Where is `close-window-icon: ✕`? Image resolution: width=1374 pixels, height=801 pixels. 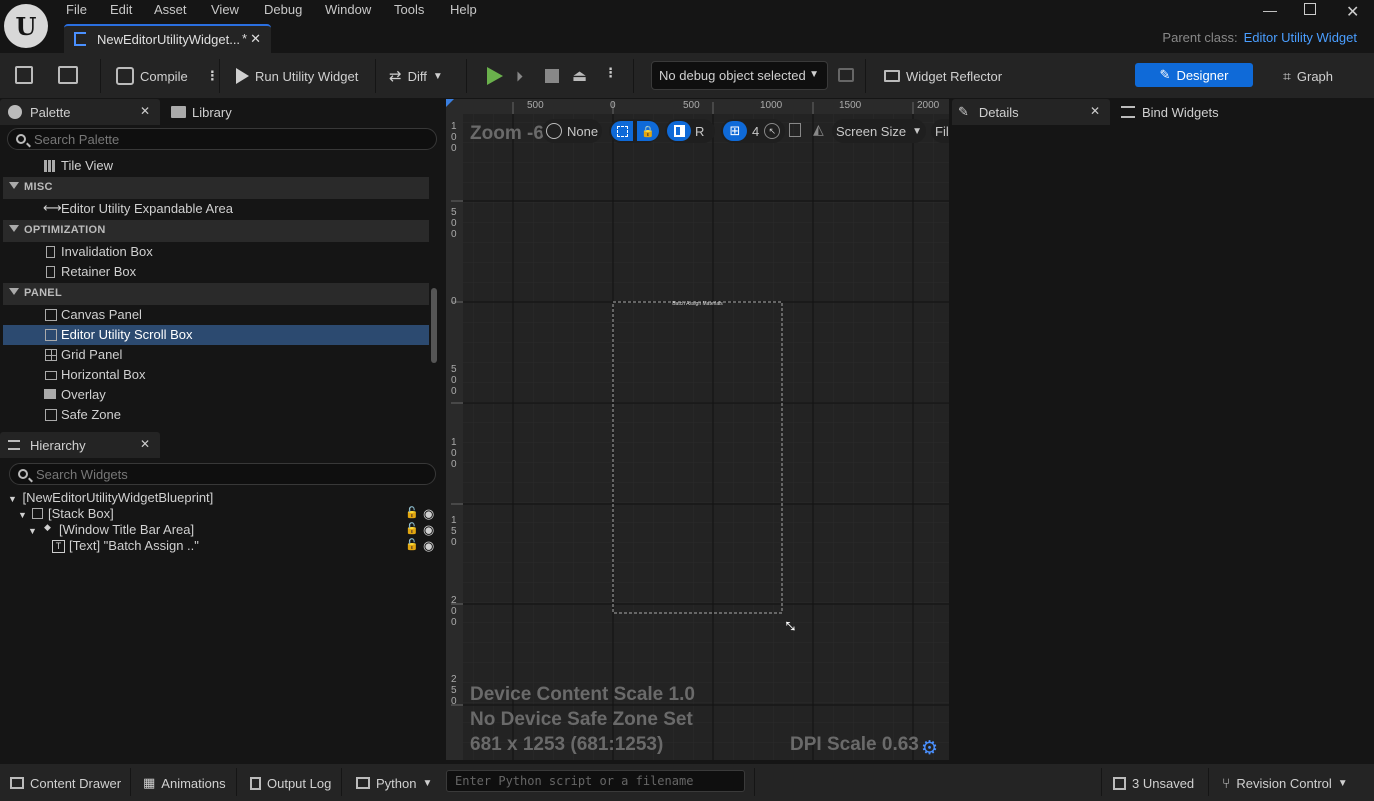 close-window-icon: ✕ is located at coordinates (1352, 12).